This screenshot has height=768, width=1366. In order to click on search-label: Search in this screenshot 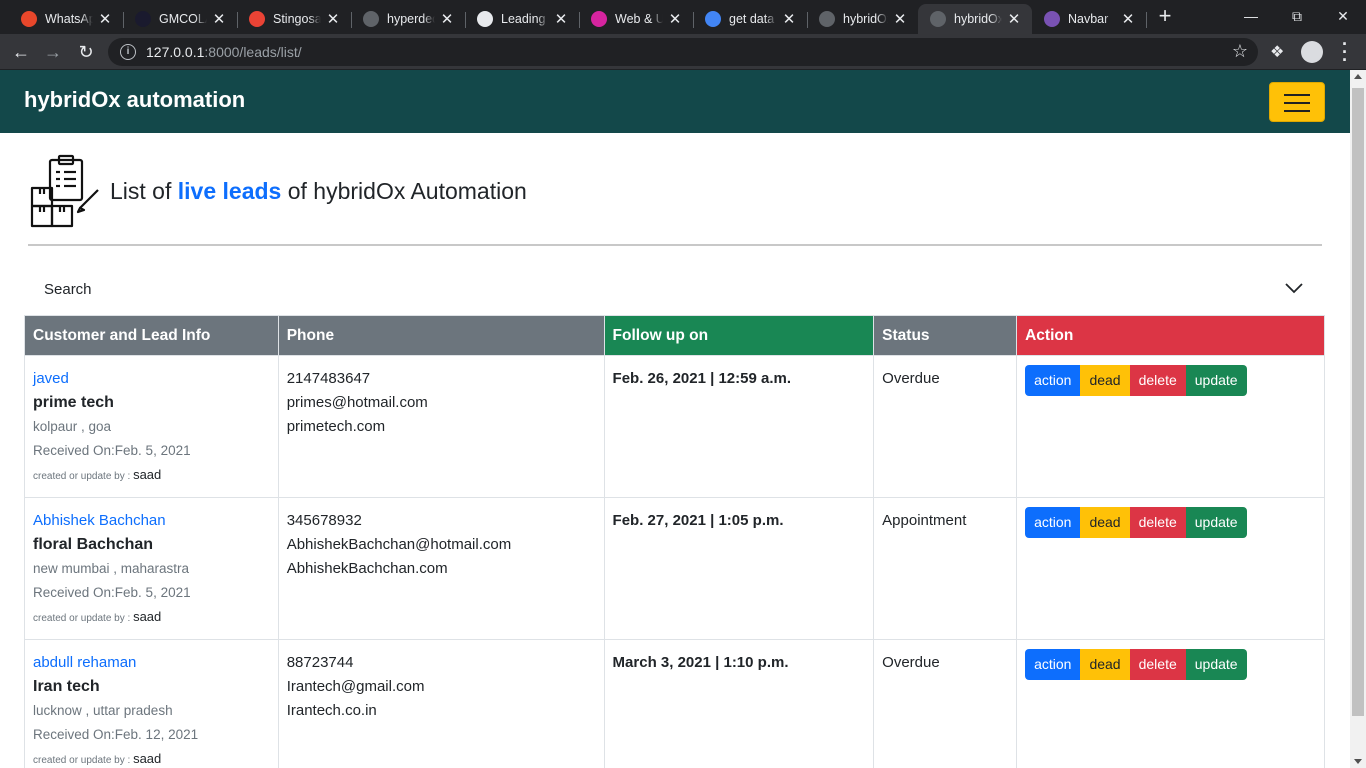, I will do `click(68, 289)`.